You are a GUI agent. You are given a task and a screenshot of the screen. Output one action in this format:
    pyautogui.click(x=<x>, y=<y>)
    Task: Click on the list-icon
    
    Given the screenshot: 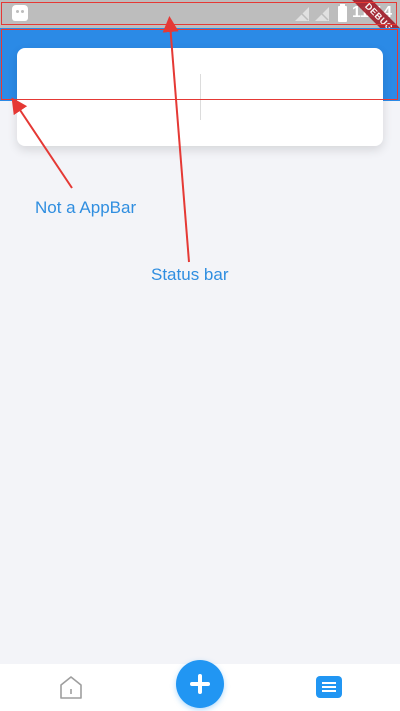 What is the action you would take?
    pyautogui.click(x=329, y=687)
    